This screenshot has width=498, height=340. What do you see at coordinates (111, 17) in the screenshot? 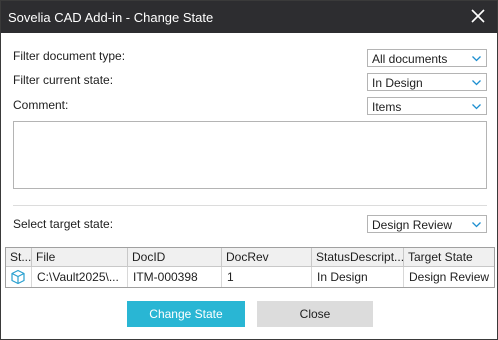
I see `window-title: Sovelia CAD Add-in - Change State` at bounding box center [111, 17].